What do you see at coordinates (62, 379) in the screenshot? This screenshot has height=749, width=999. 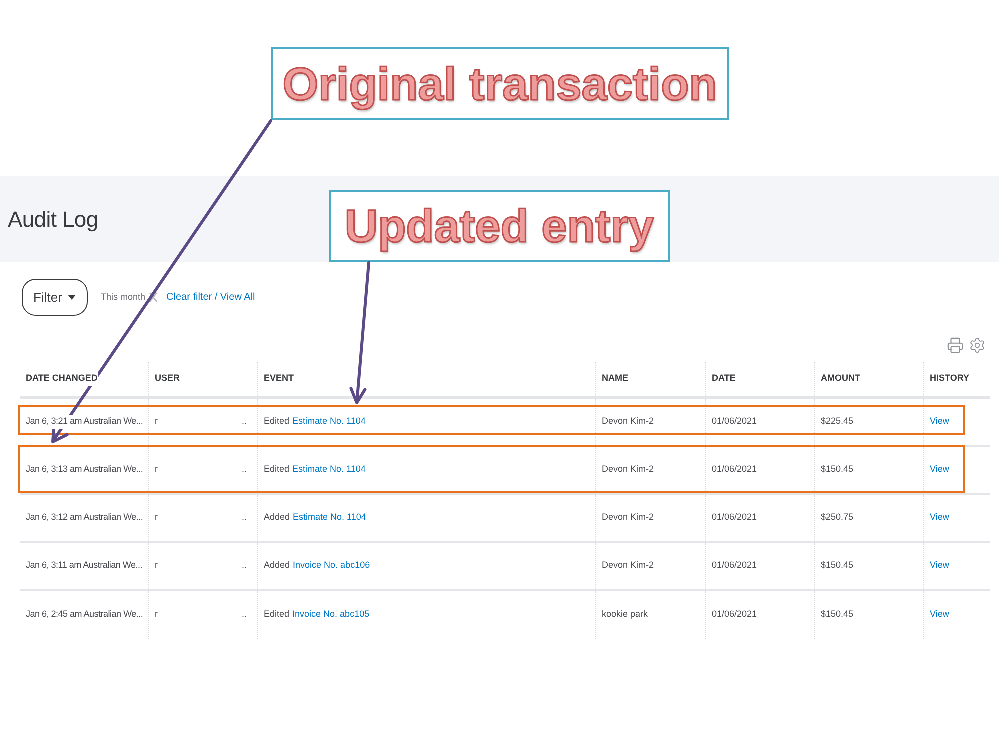 I see `column-header: DATE CHANGED` at bounding box center [62, 379].